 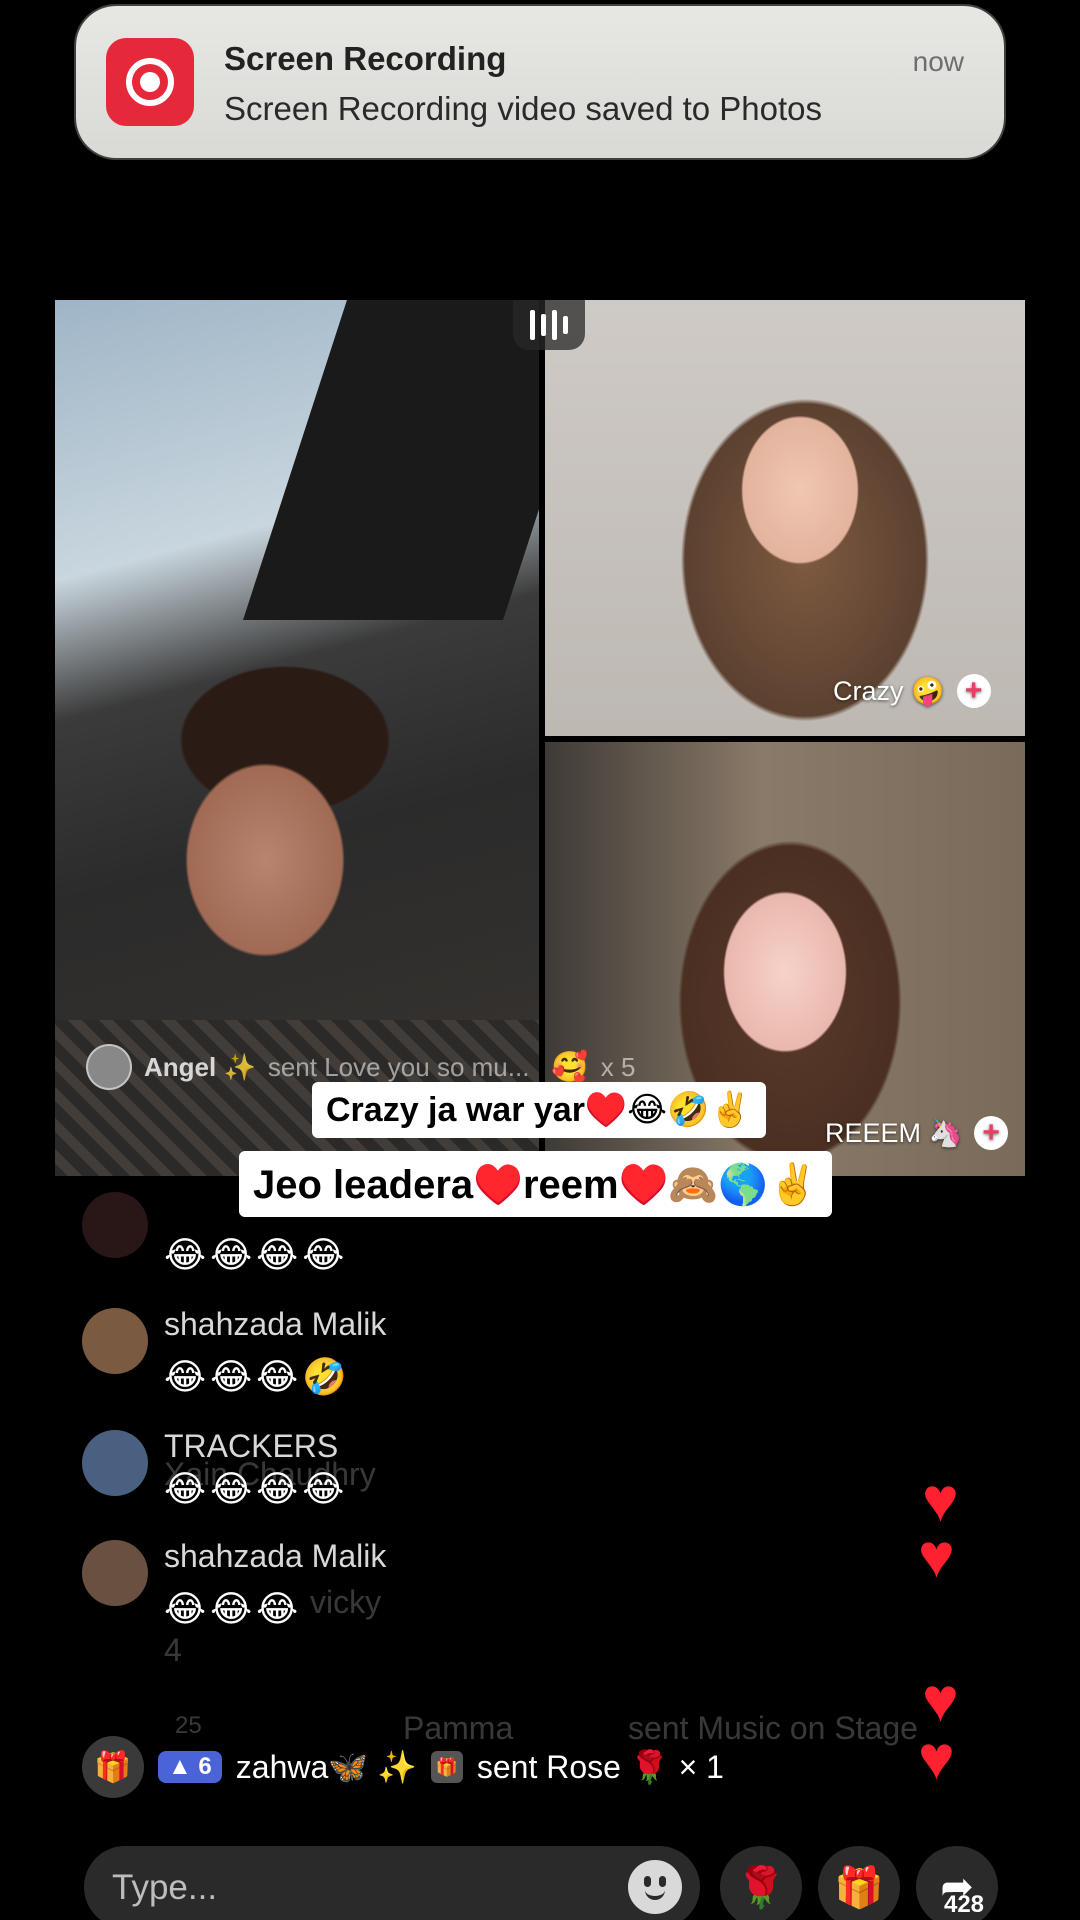 What do you see at coordinates (200, 1066) in the screenshot?
I see `gift-overlay-user: Angel ✨` at bounding box center [200, 1066].